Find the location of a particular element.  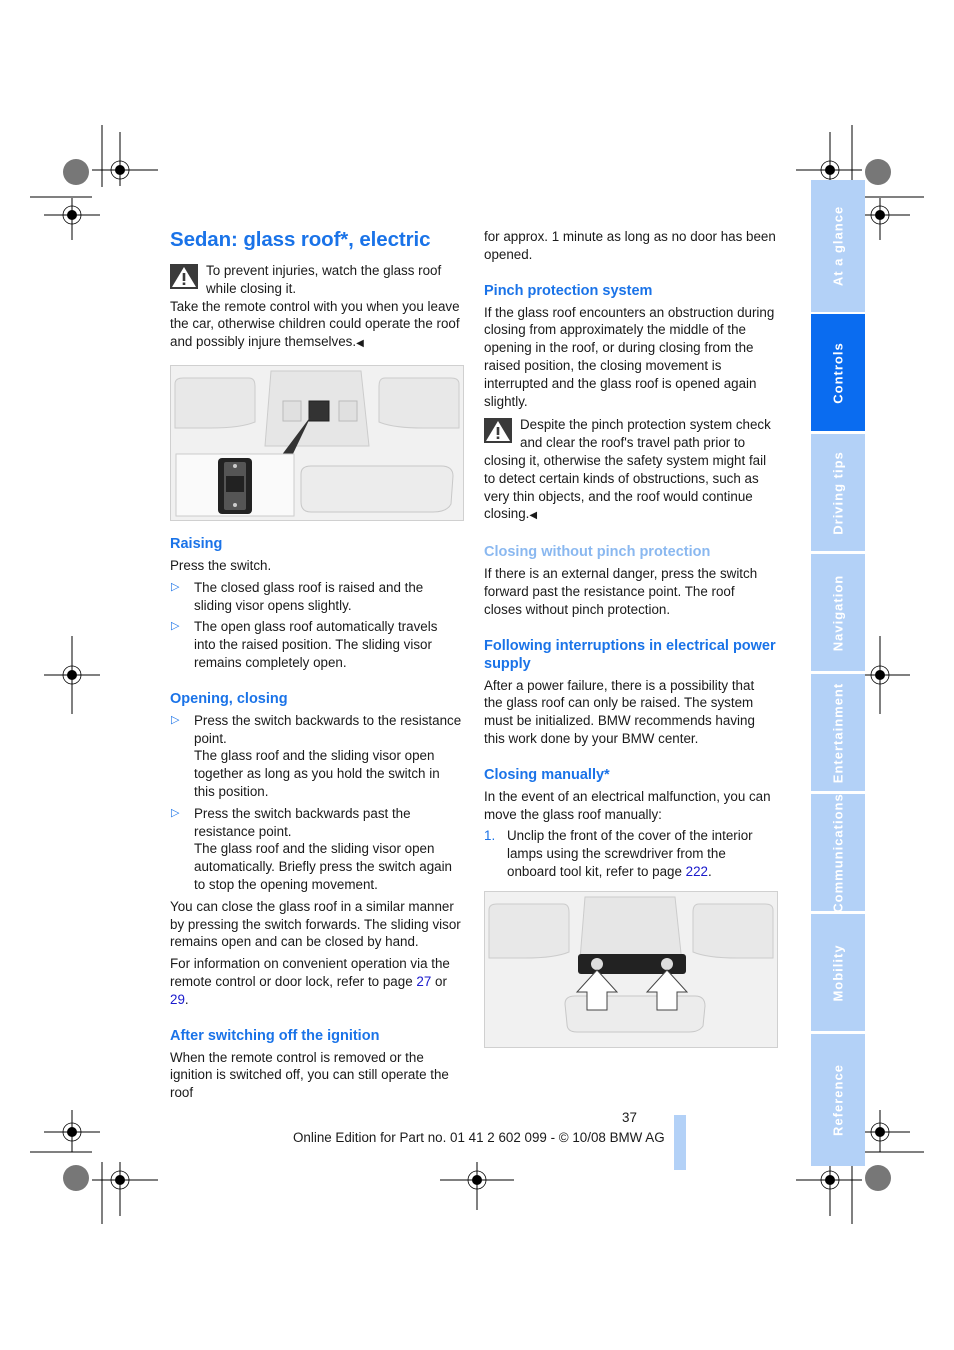

section-heading-opening-closing: Opening, closing is located at coordinates (229, 698).